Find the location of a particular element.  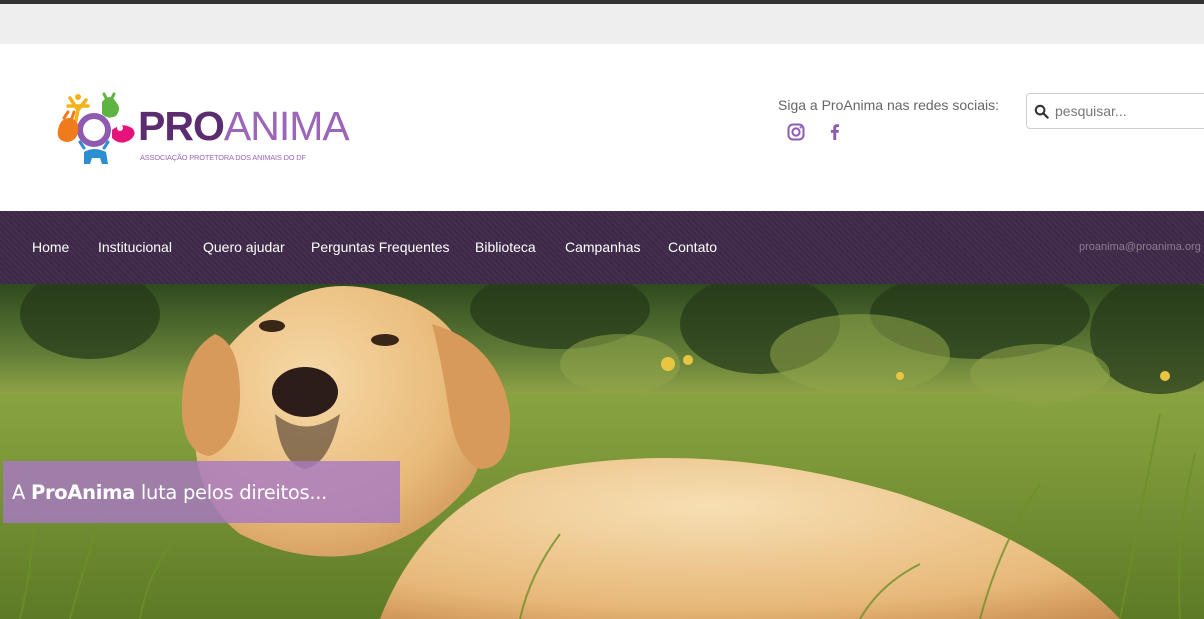

nav-item-perguntas-frequentes: Perguntas Frequentes is located at coordinates (380, 247).